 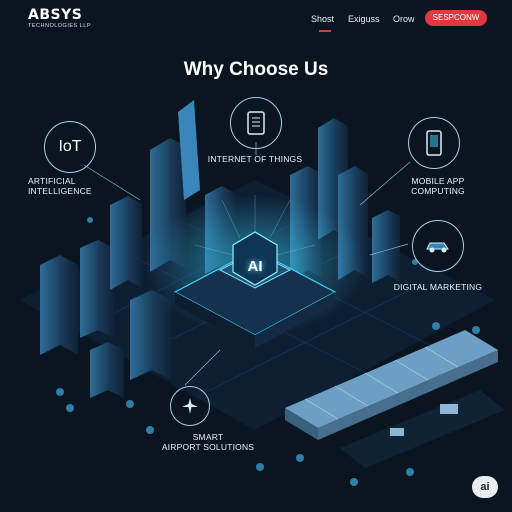 I want to click on nav-link-1: Shost, so click(x=322, y=19).